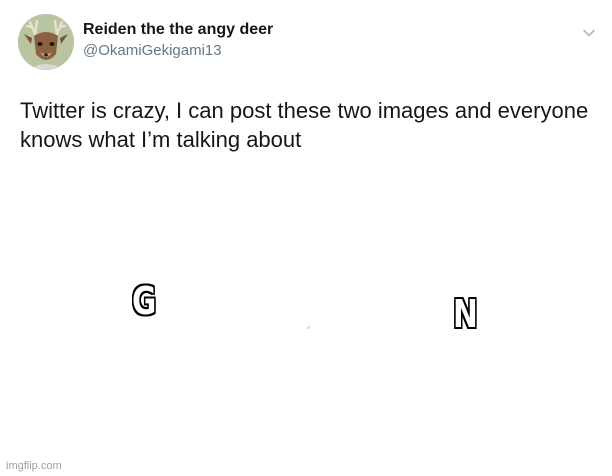 The image size is (612, 476). What do you see at coordinates (308, 327) in the screenshot?
I see `small-dot` at bounding box center [308, 327].